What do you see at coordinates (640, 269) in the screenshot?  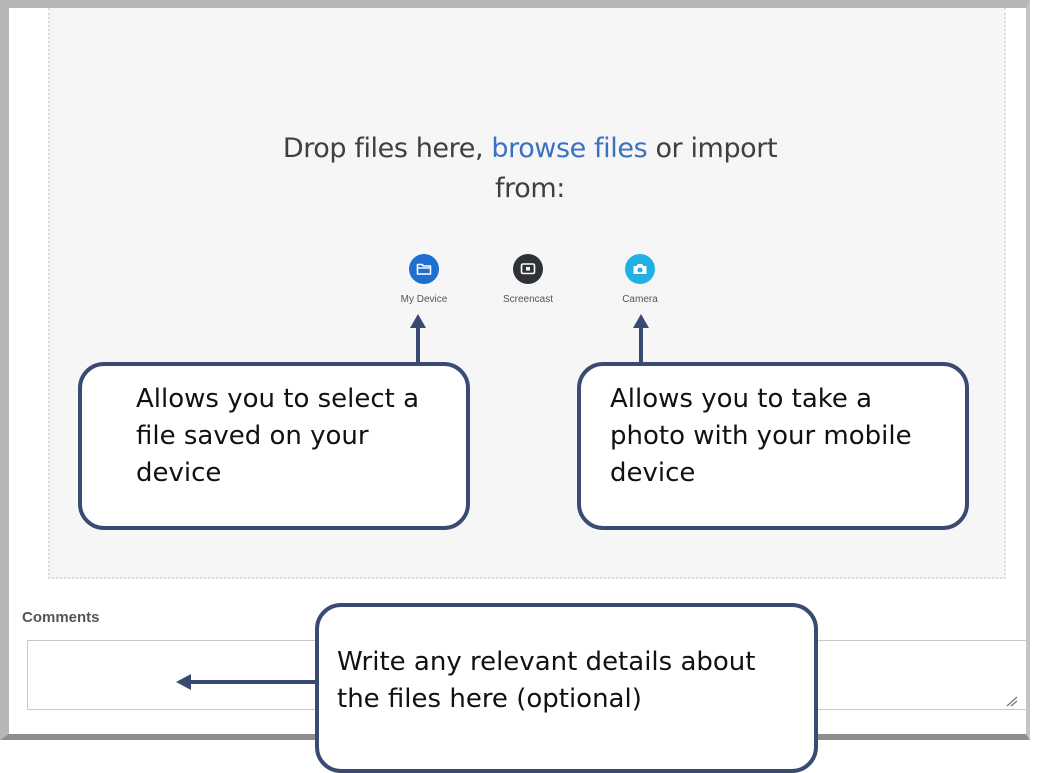 I see `camera-icon` at bounding box center [640, 269].